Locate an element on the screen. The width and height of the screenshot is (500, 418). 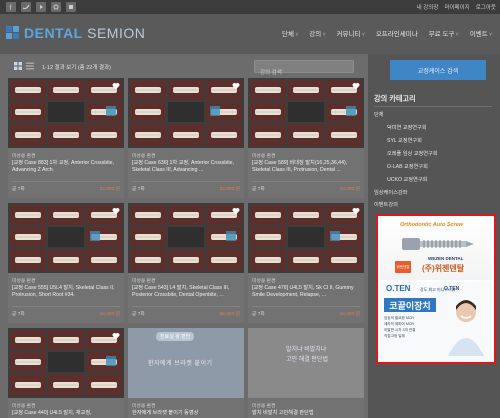
lecture-search-input is located at coordinates (304, 73).